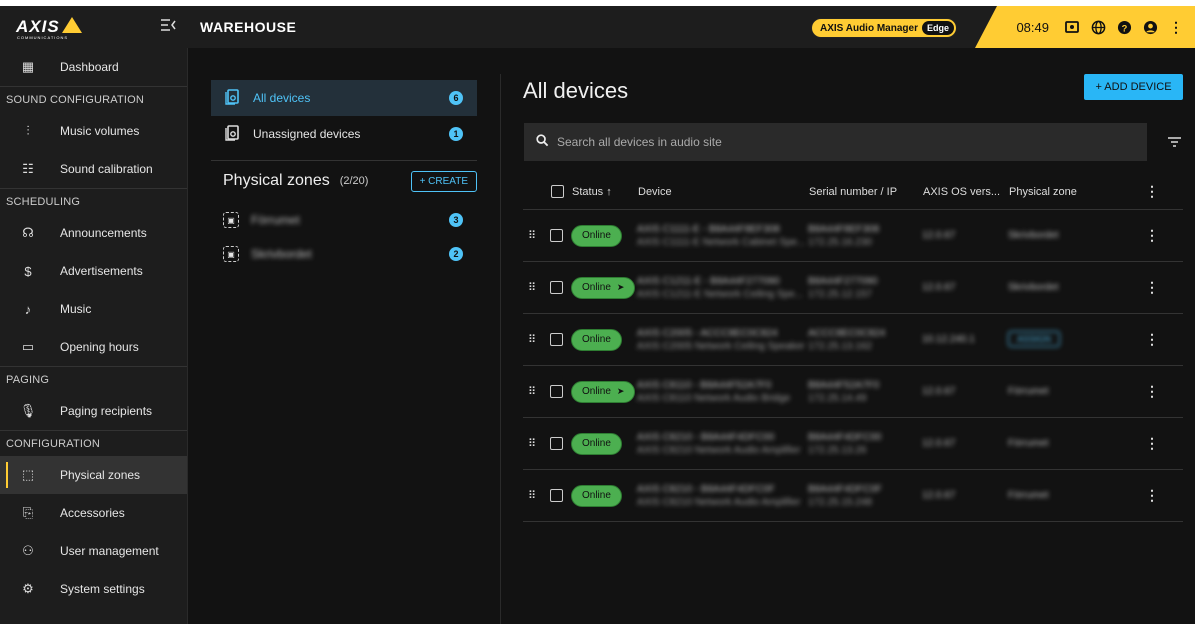 This screenshot has width=1195, height=624. What do you see at coordinates (275, 220) in the screenshot?
I see `zone-label: Förrumet` at bounding box center [275, 220].